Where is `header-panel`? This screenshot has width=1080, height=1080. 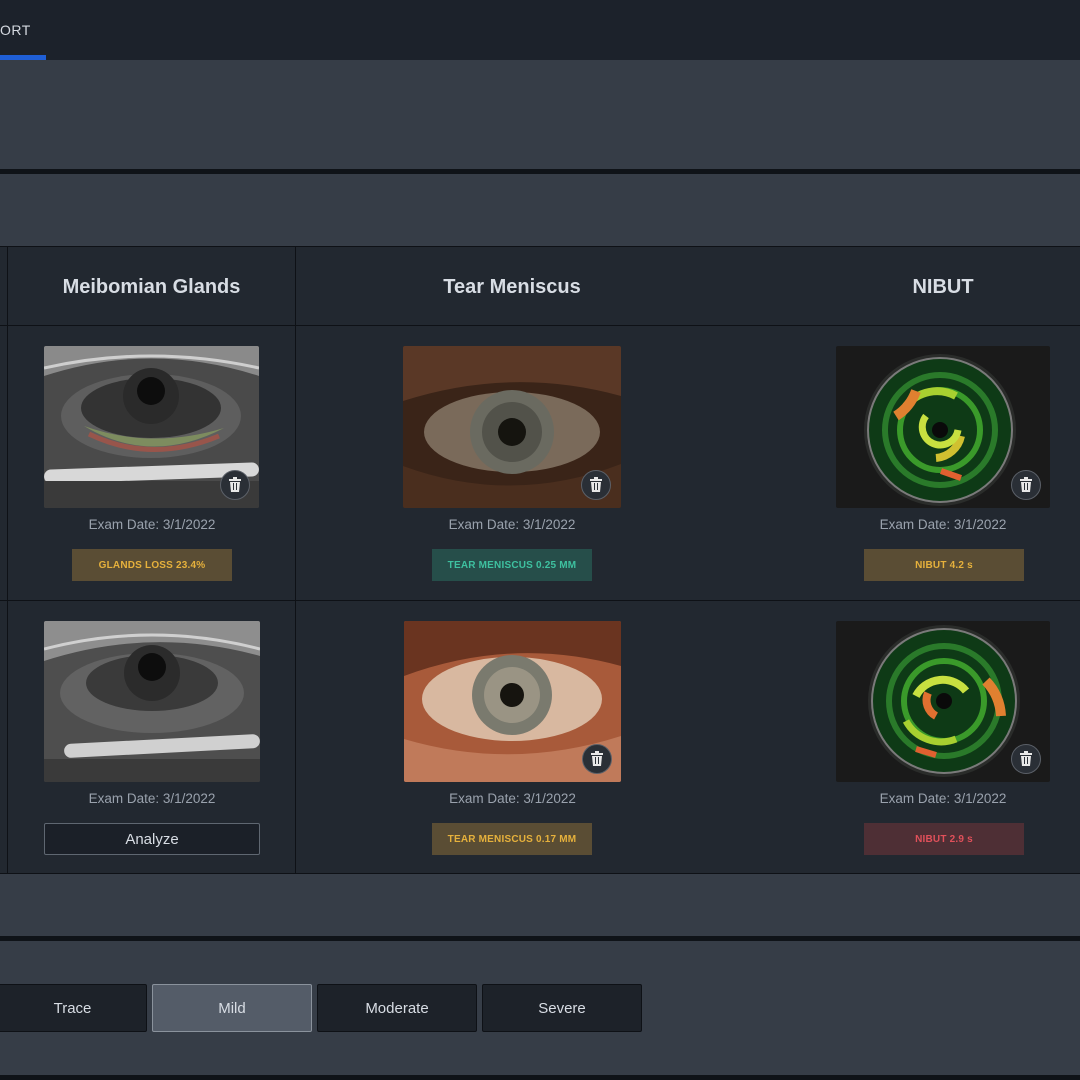
header-panel is located at coordinates (540, 114).